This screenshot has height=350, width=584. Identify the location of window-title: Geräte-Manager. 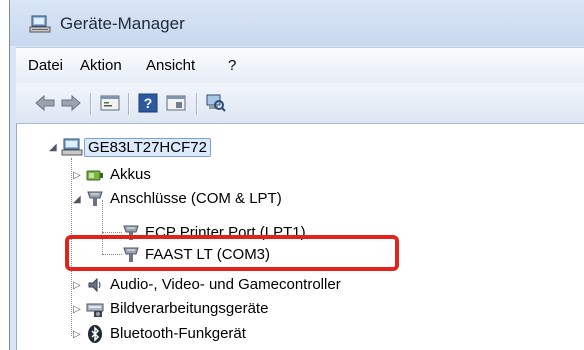
(122, 23).